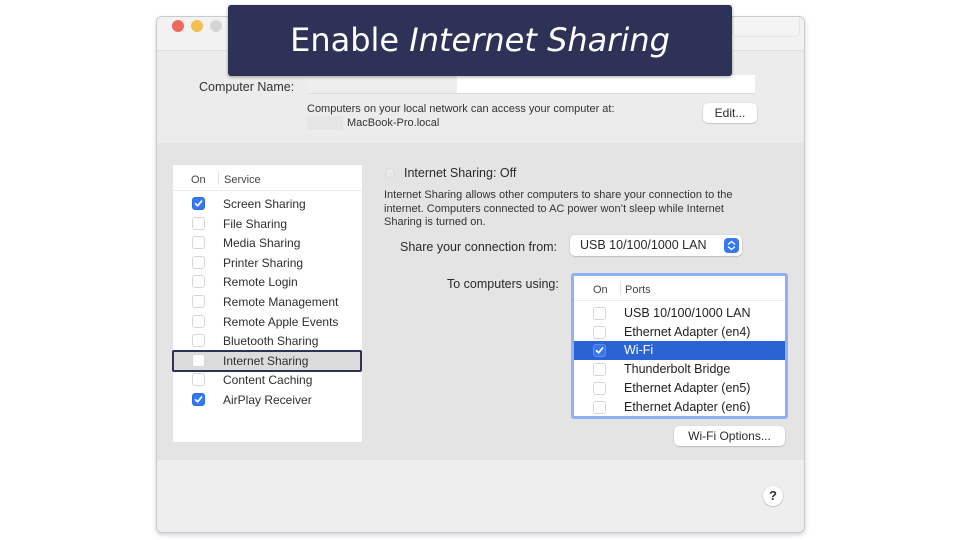  I want to click on port-label: Wi-Fi, so click(639, 350).